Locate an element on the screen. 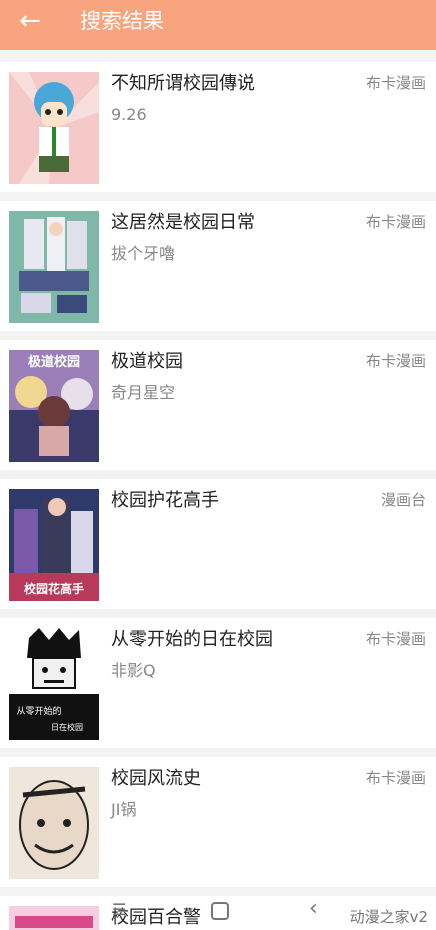 The height and width of the screenshot is (930, 436). result-author: 非影Q is located at coordinates (133, 670).